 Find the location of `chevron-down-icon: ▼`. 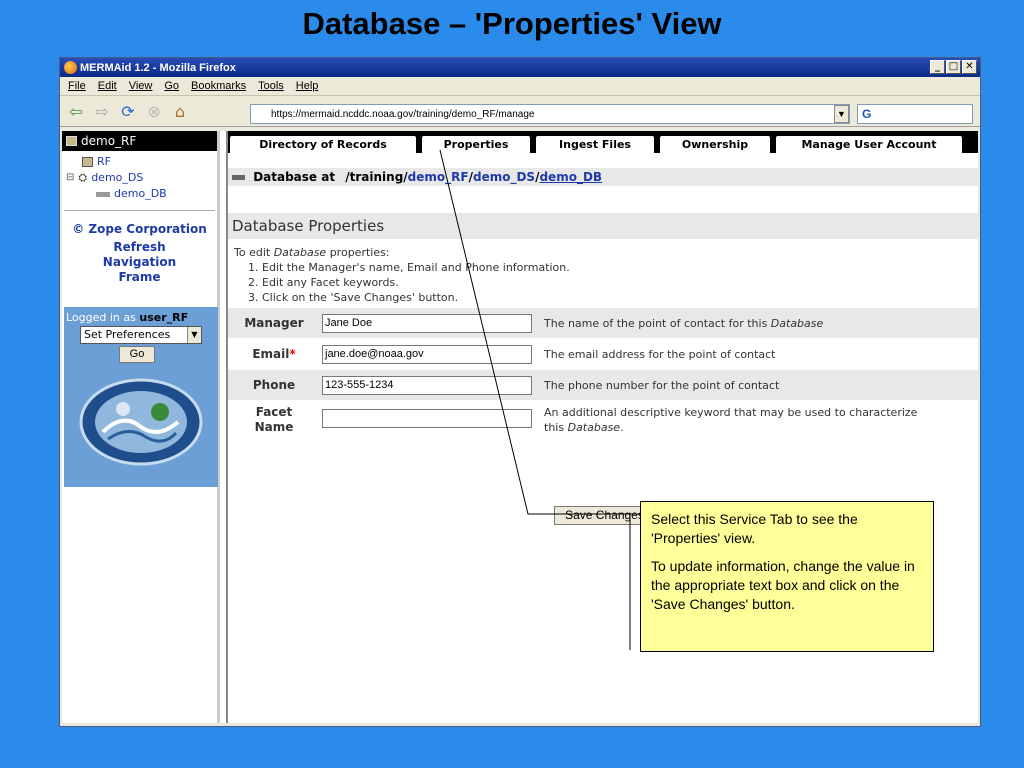

chevron-down-icon: ▼ is located at coordinates (194, 335).